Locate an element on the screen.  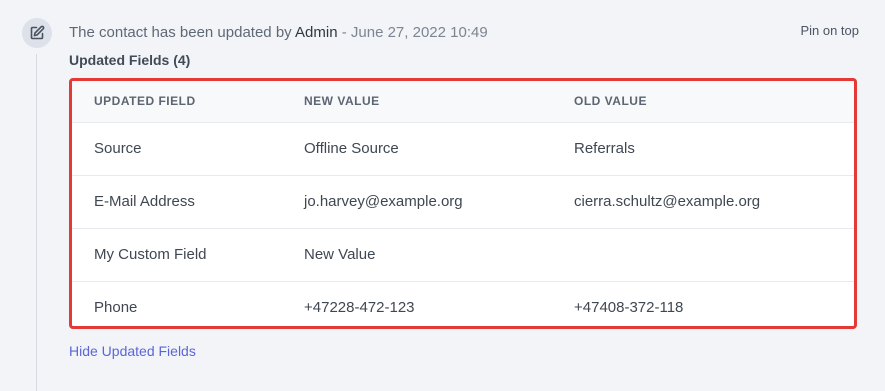
table-row: Phone +47228-472-123 +47408-372-118 is located at coordinates (463, 303).